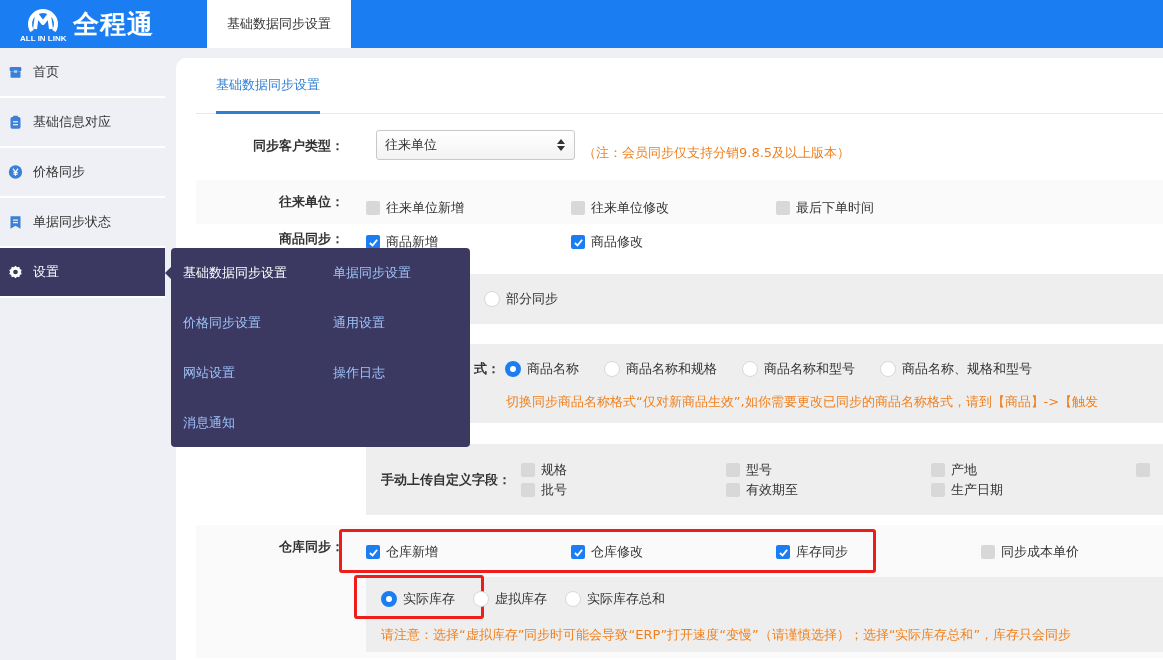 This screenshot has height=660, width=1163. I want to click on page-tab: 基础数据同步设置, so click(268, 86).